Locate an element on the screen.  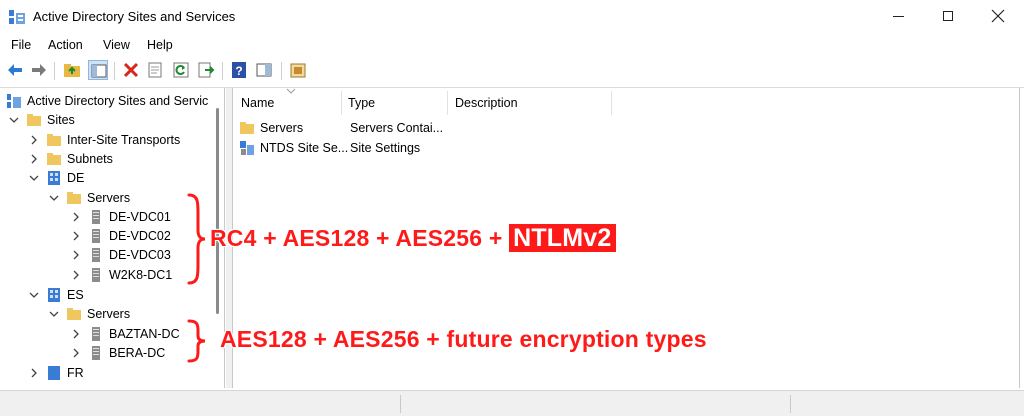
list-item-type: Site Settings is located at coordinates (385, 148).